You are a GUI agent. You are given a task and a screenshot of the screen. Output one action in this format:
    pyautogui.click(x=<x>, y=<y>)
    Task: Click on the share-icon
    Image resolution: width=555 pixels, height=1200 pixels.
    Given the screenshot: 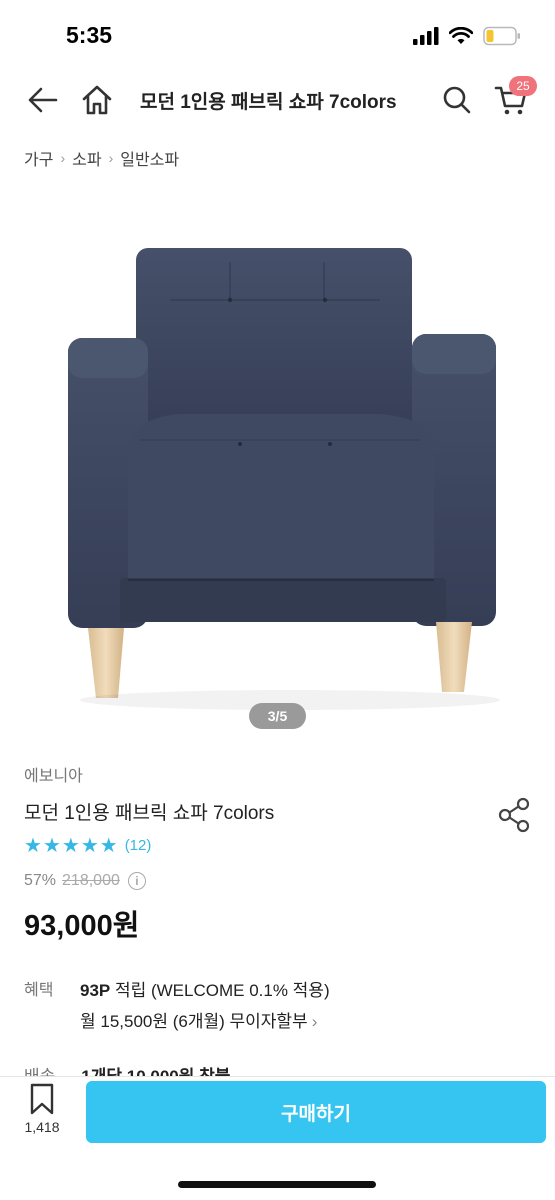 What is the action you would take?
    pyautogui.click(x=514, y=815)
    